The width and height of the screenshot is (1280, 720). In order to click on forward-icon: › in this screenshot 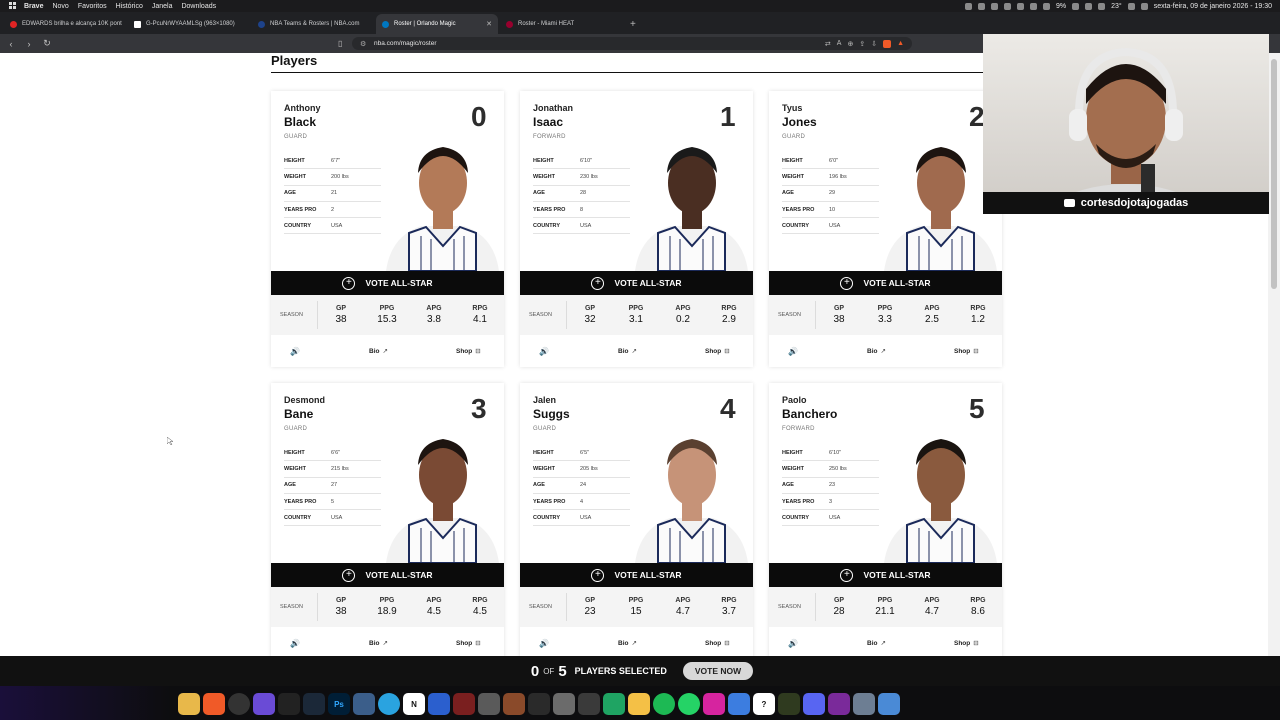, I will do `click(29, 44)`.